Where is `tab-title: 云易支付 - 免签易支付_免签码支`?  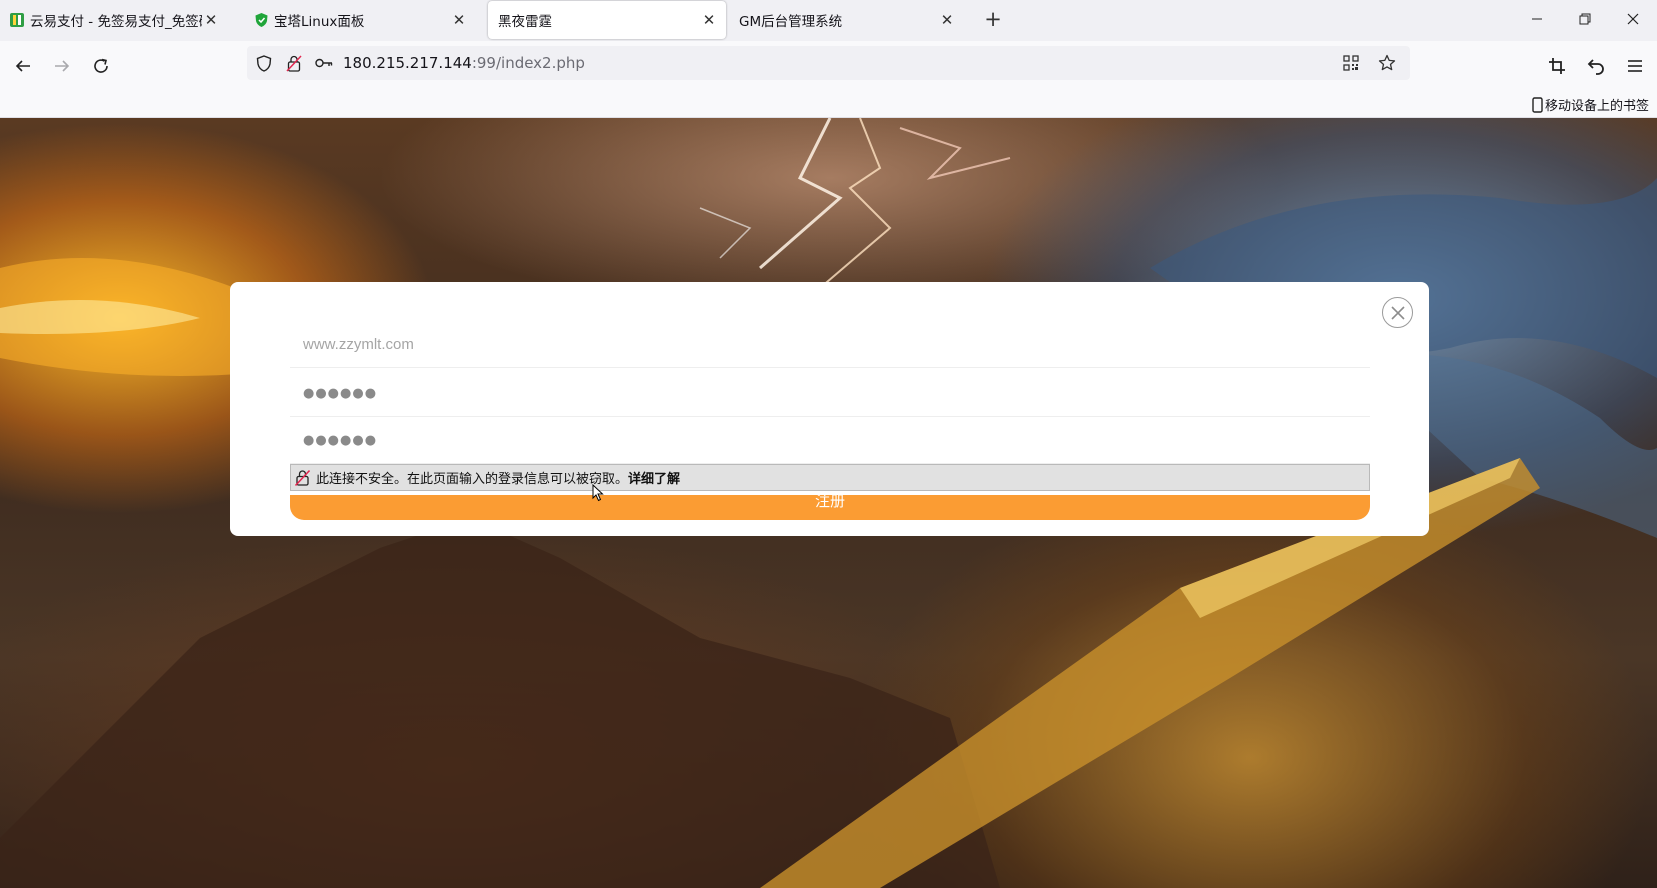
tab-title: 云易支付 - 免签易支付_免签码支 is located at coordinates (116, 22).